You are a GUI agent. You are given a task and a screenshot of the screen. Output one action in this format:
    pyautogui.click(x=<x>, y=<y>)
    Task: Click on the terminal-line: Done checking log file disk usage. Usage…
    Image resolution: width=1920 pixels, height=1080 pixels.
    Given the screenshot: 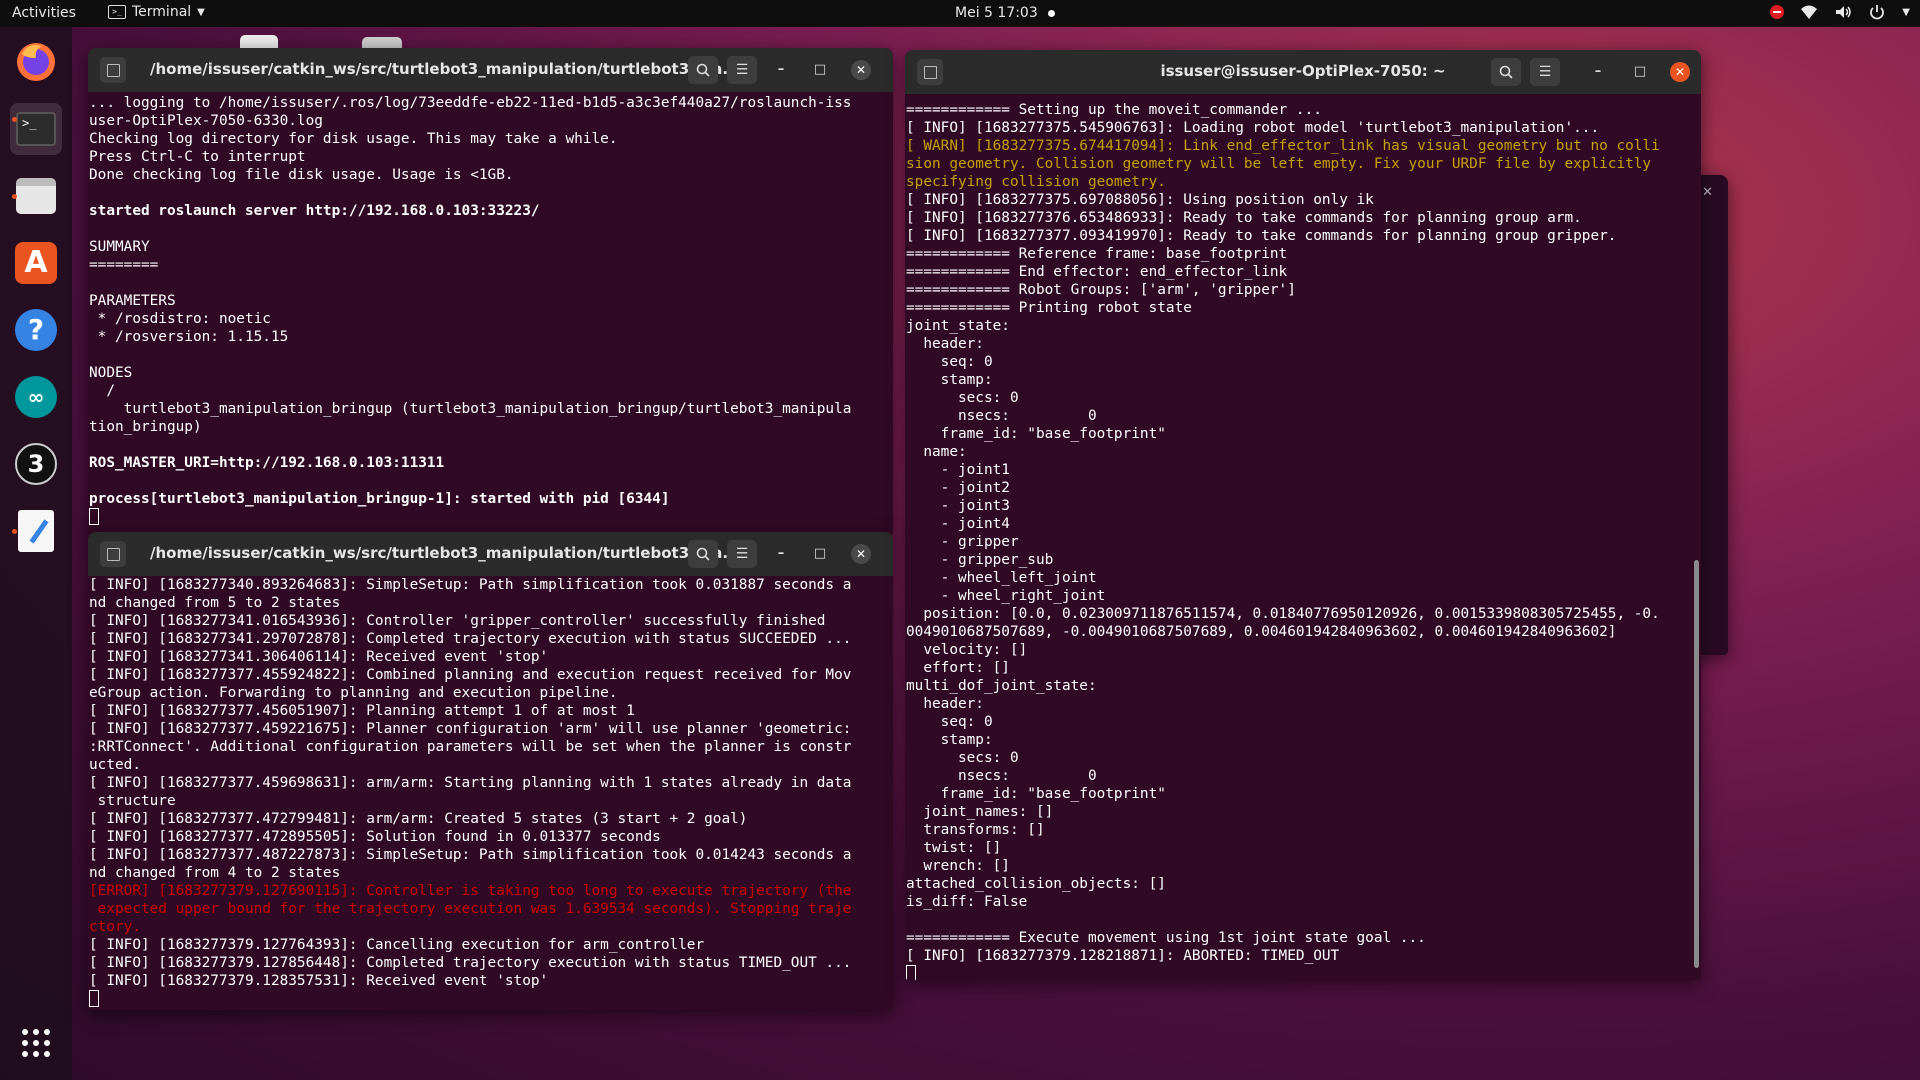 What is the action you would take?
    pyautogui.click(x=301, y=175)
    